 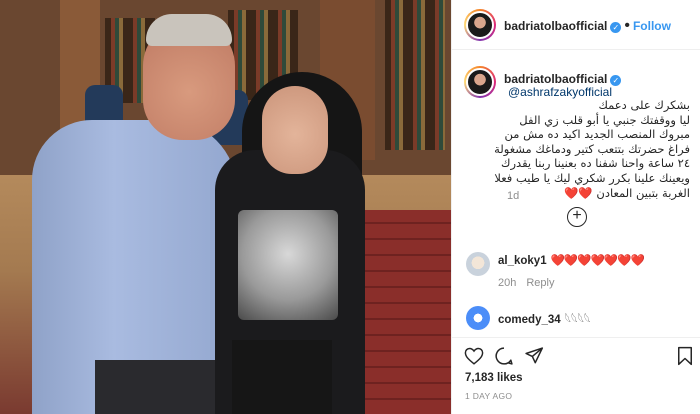 I want to click on heart-icon, so click(x=474, y=356).